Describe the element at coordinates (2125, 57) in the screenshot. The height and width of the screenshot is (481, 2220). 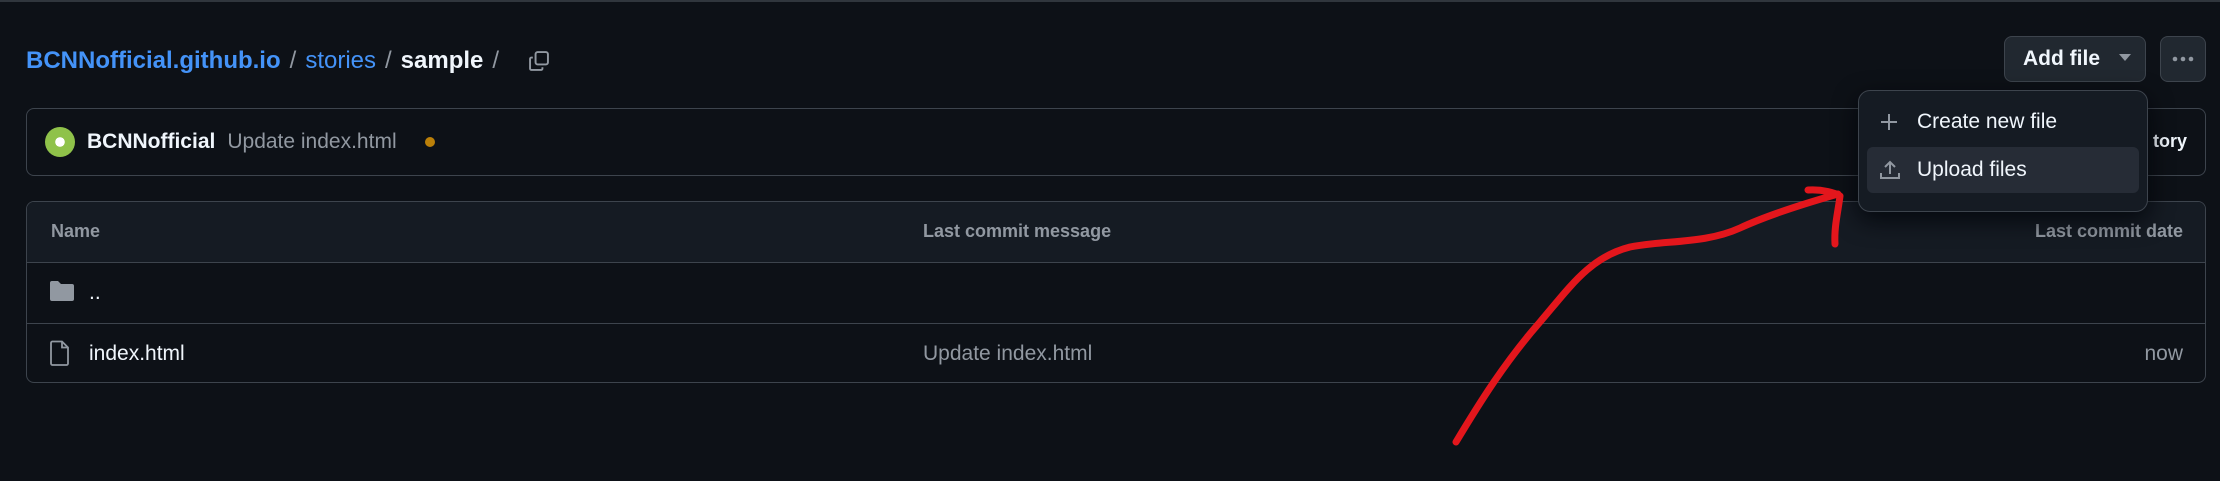
I see `chevron-down-icon` at that location.